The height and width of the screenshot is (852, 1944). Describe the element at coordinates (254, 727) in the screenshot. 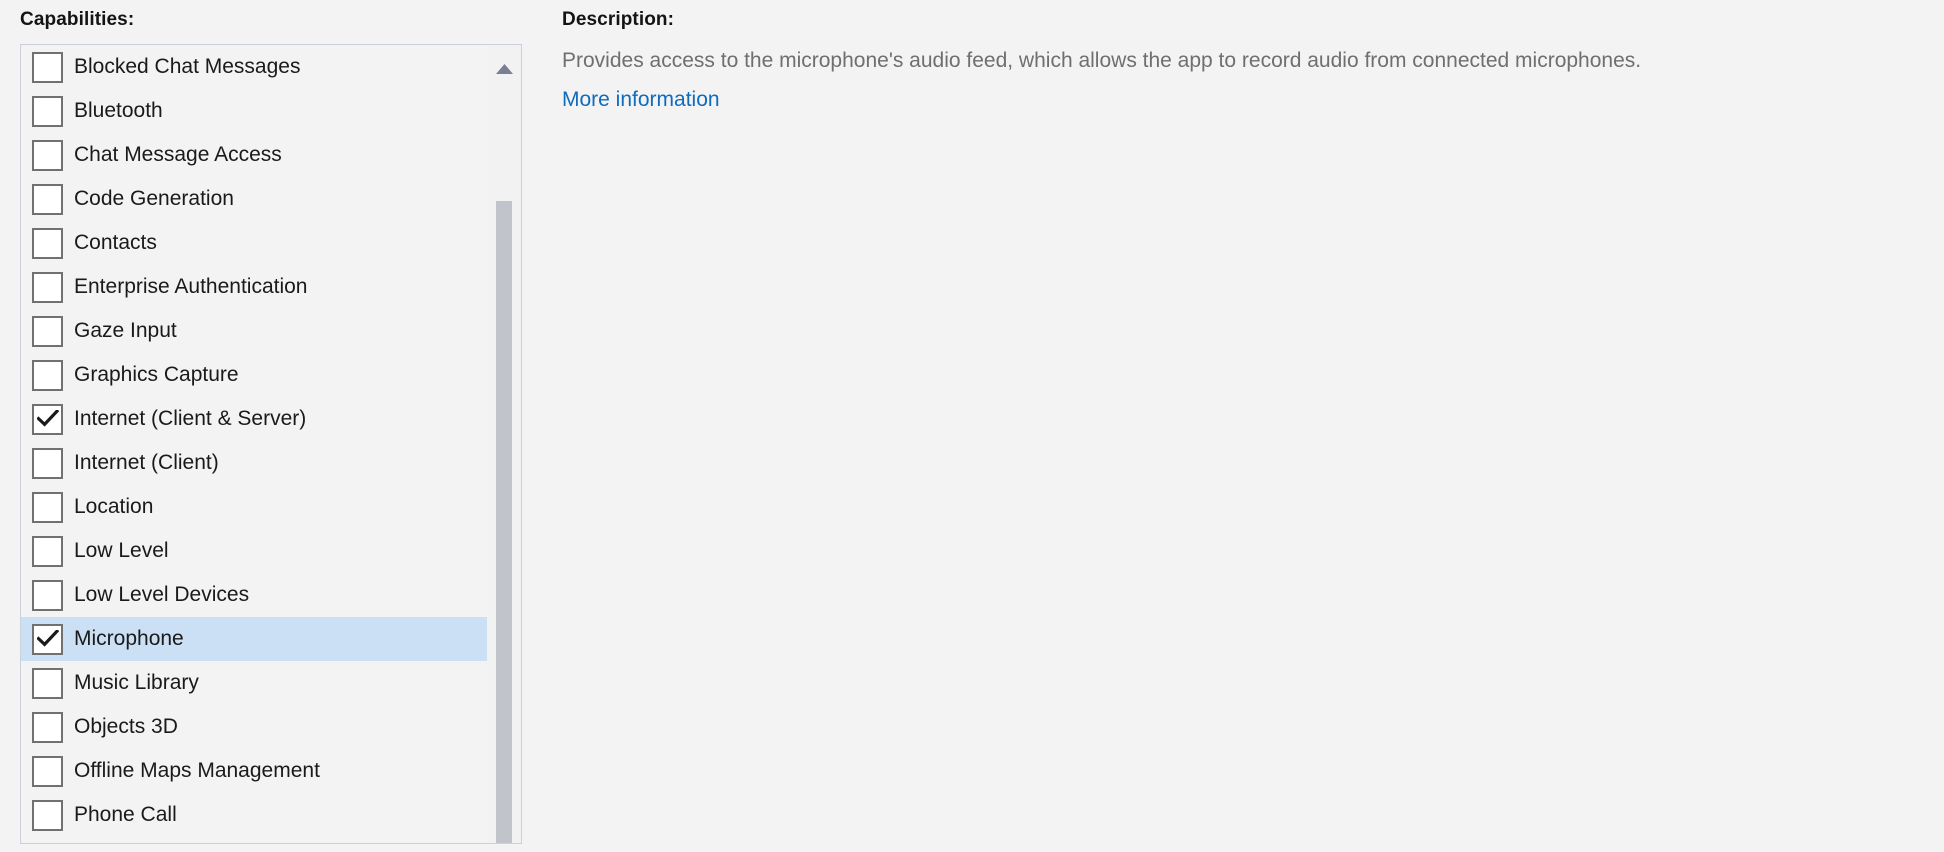

I see `capability-row: Objects 3D` at that location.